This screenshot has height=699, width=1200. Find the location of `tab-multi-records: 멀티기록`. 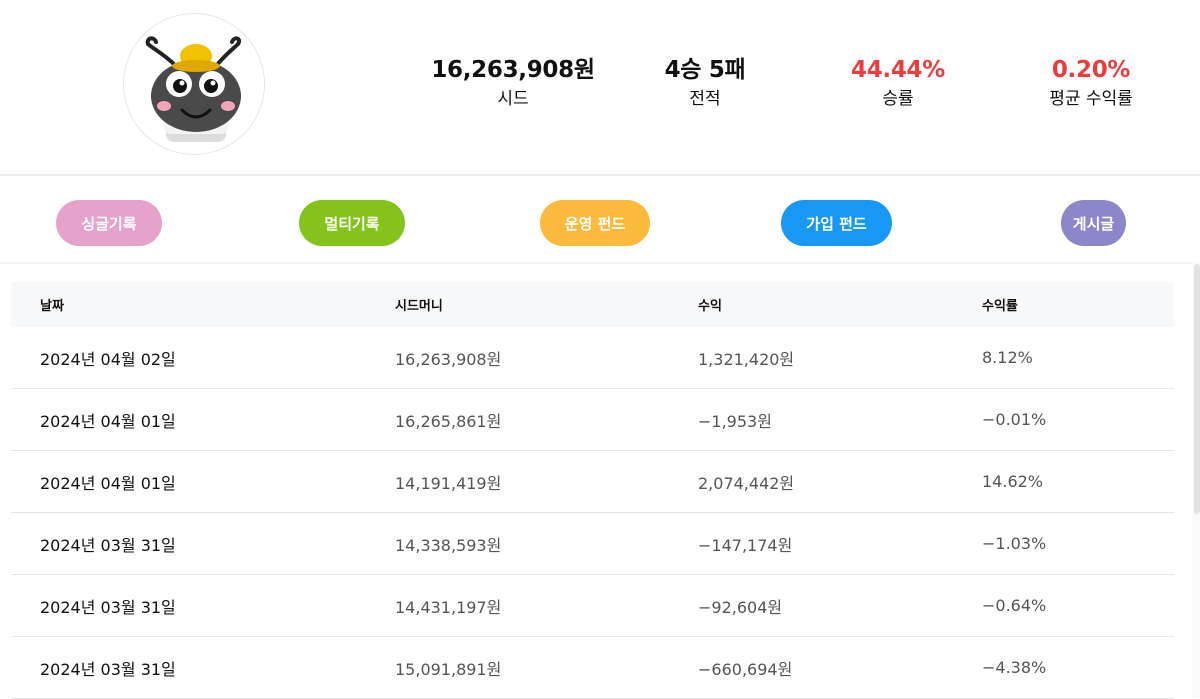

tab-multi-records: 멀티기록 is located at coordinates (352, 223).